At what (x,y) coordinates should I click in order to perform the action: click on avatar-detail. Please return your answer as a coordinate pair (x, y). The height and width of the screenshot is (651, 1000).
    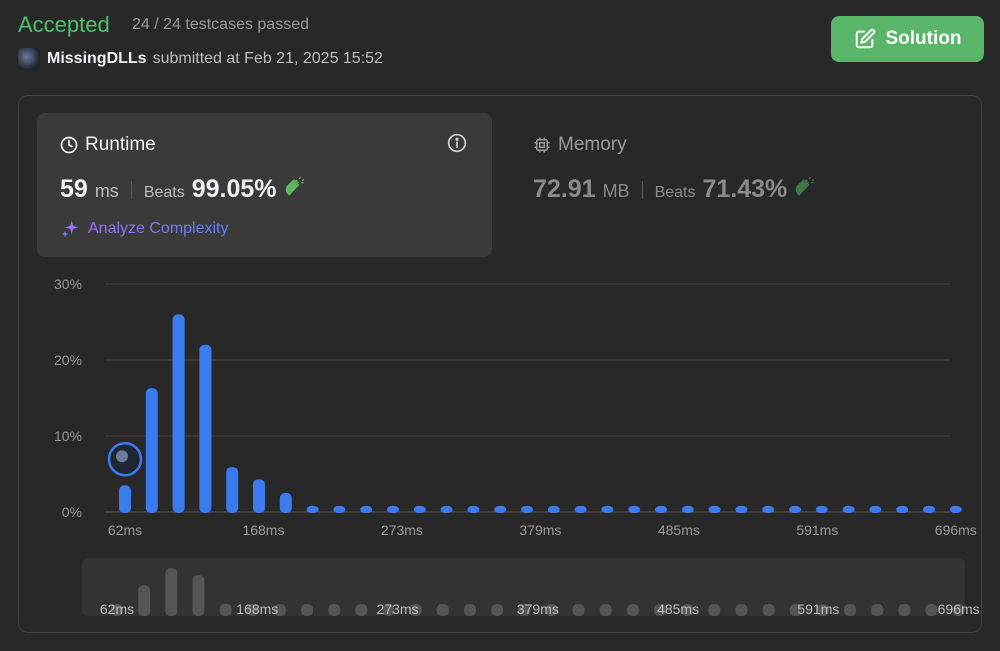
    Looking at the image, I should click on (122, 456).